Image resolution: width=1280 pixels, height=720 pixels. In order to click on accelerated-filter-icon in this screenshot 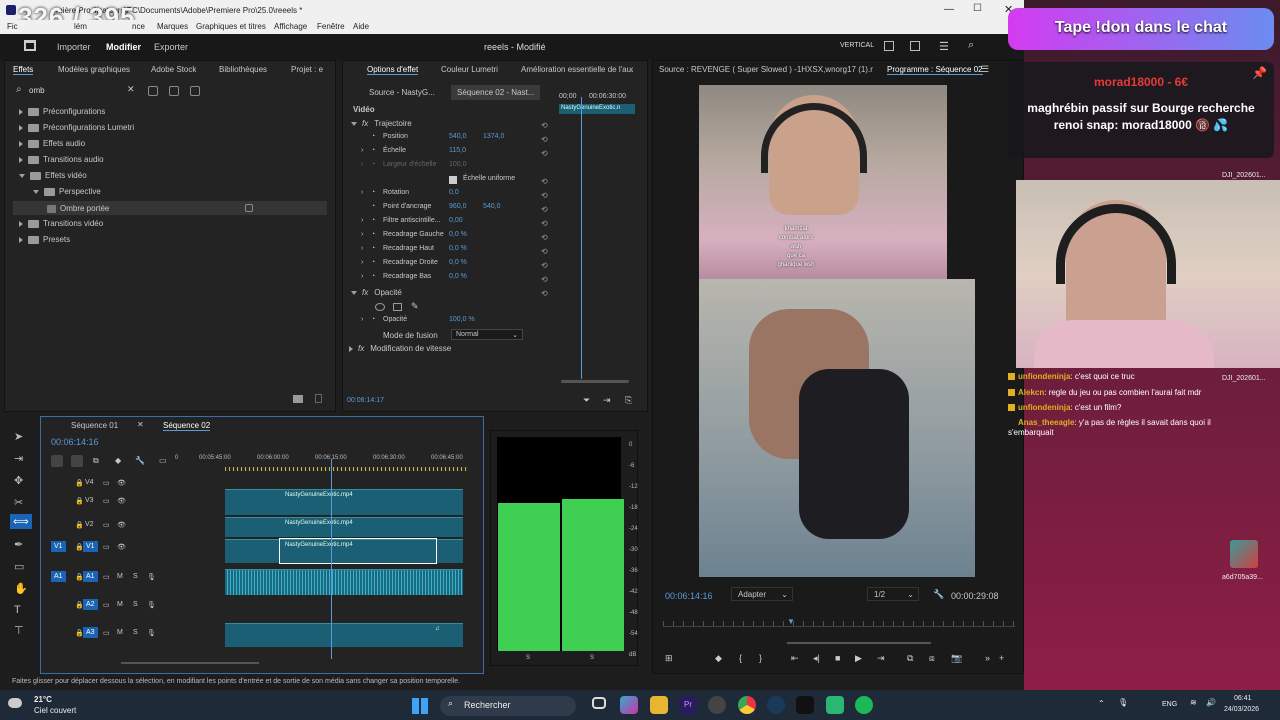, I will do `click(153, 91)`.